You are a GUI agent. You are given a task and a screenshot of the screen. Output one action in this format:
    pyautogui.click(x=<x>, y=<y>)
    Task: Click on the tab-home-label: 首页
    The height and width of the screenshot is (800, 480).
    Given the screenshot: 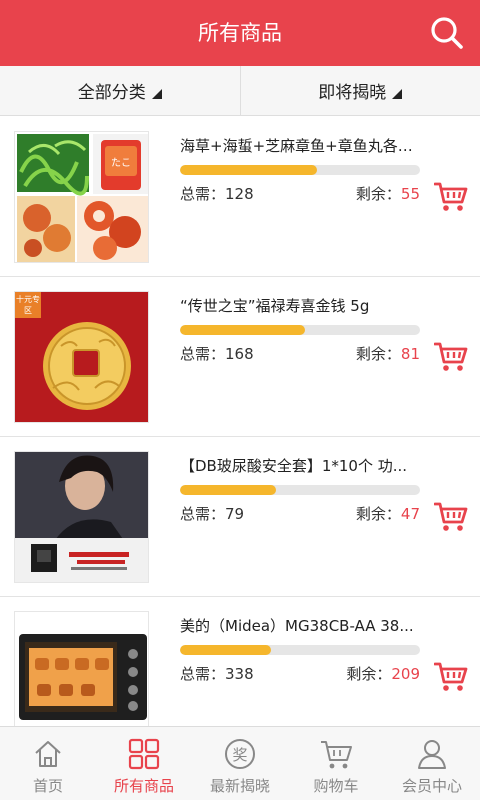 What is the action you would take?
    pyautogui.click(x=47, y=786)
    